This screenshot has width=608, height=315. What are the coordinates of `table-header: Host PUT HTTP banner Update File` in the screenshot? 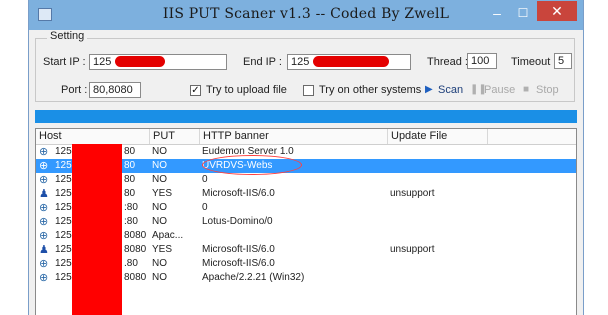 It's located at (306, 137).